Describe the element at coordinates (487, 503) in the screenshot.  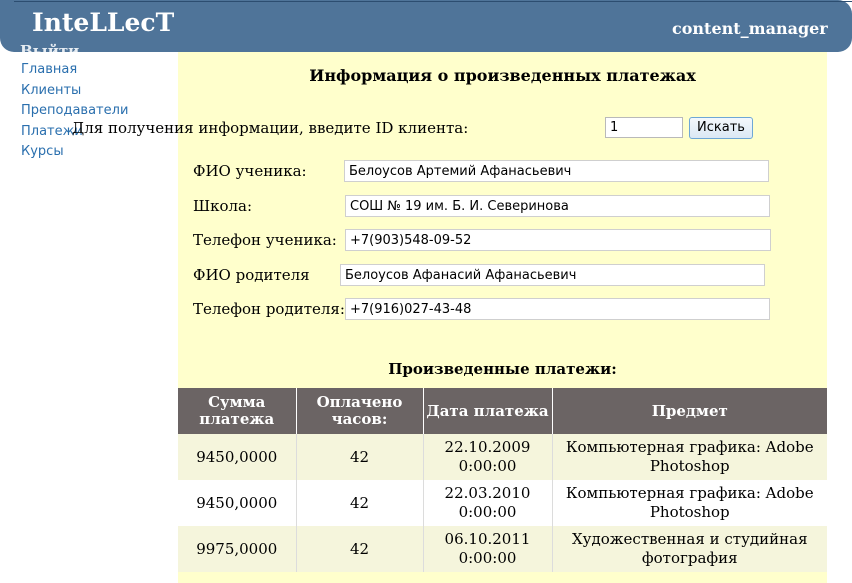
I see `cell-date: 22.03.2010 0:00:00` at that location.